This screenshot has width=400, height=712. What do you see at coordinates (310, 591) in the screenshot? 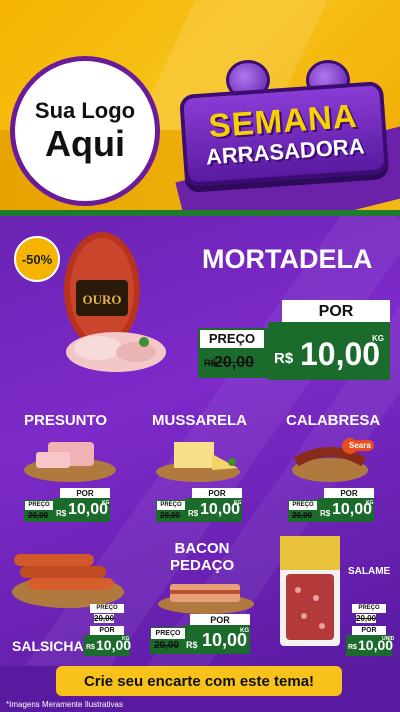
I see `salame-image` at bounding box center [310, 591].